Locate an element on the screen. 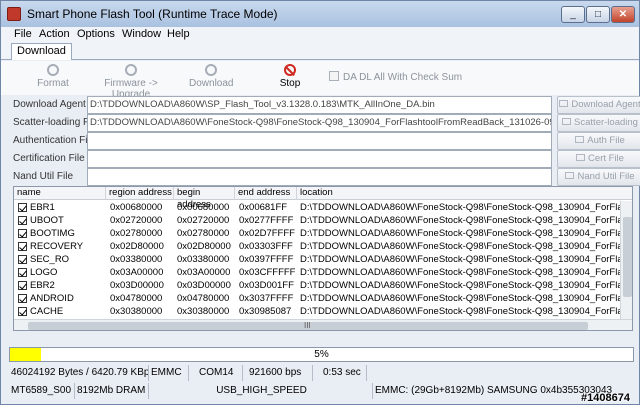 The image size is (640, 405). col-name: name is located at coordinates (60, 193).